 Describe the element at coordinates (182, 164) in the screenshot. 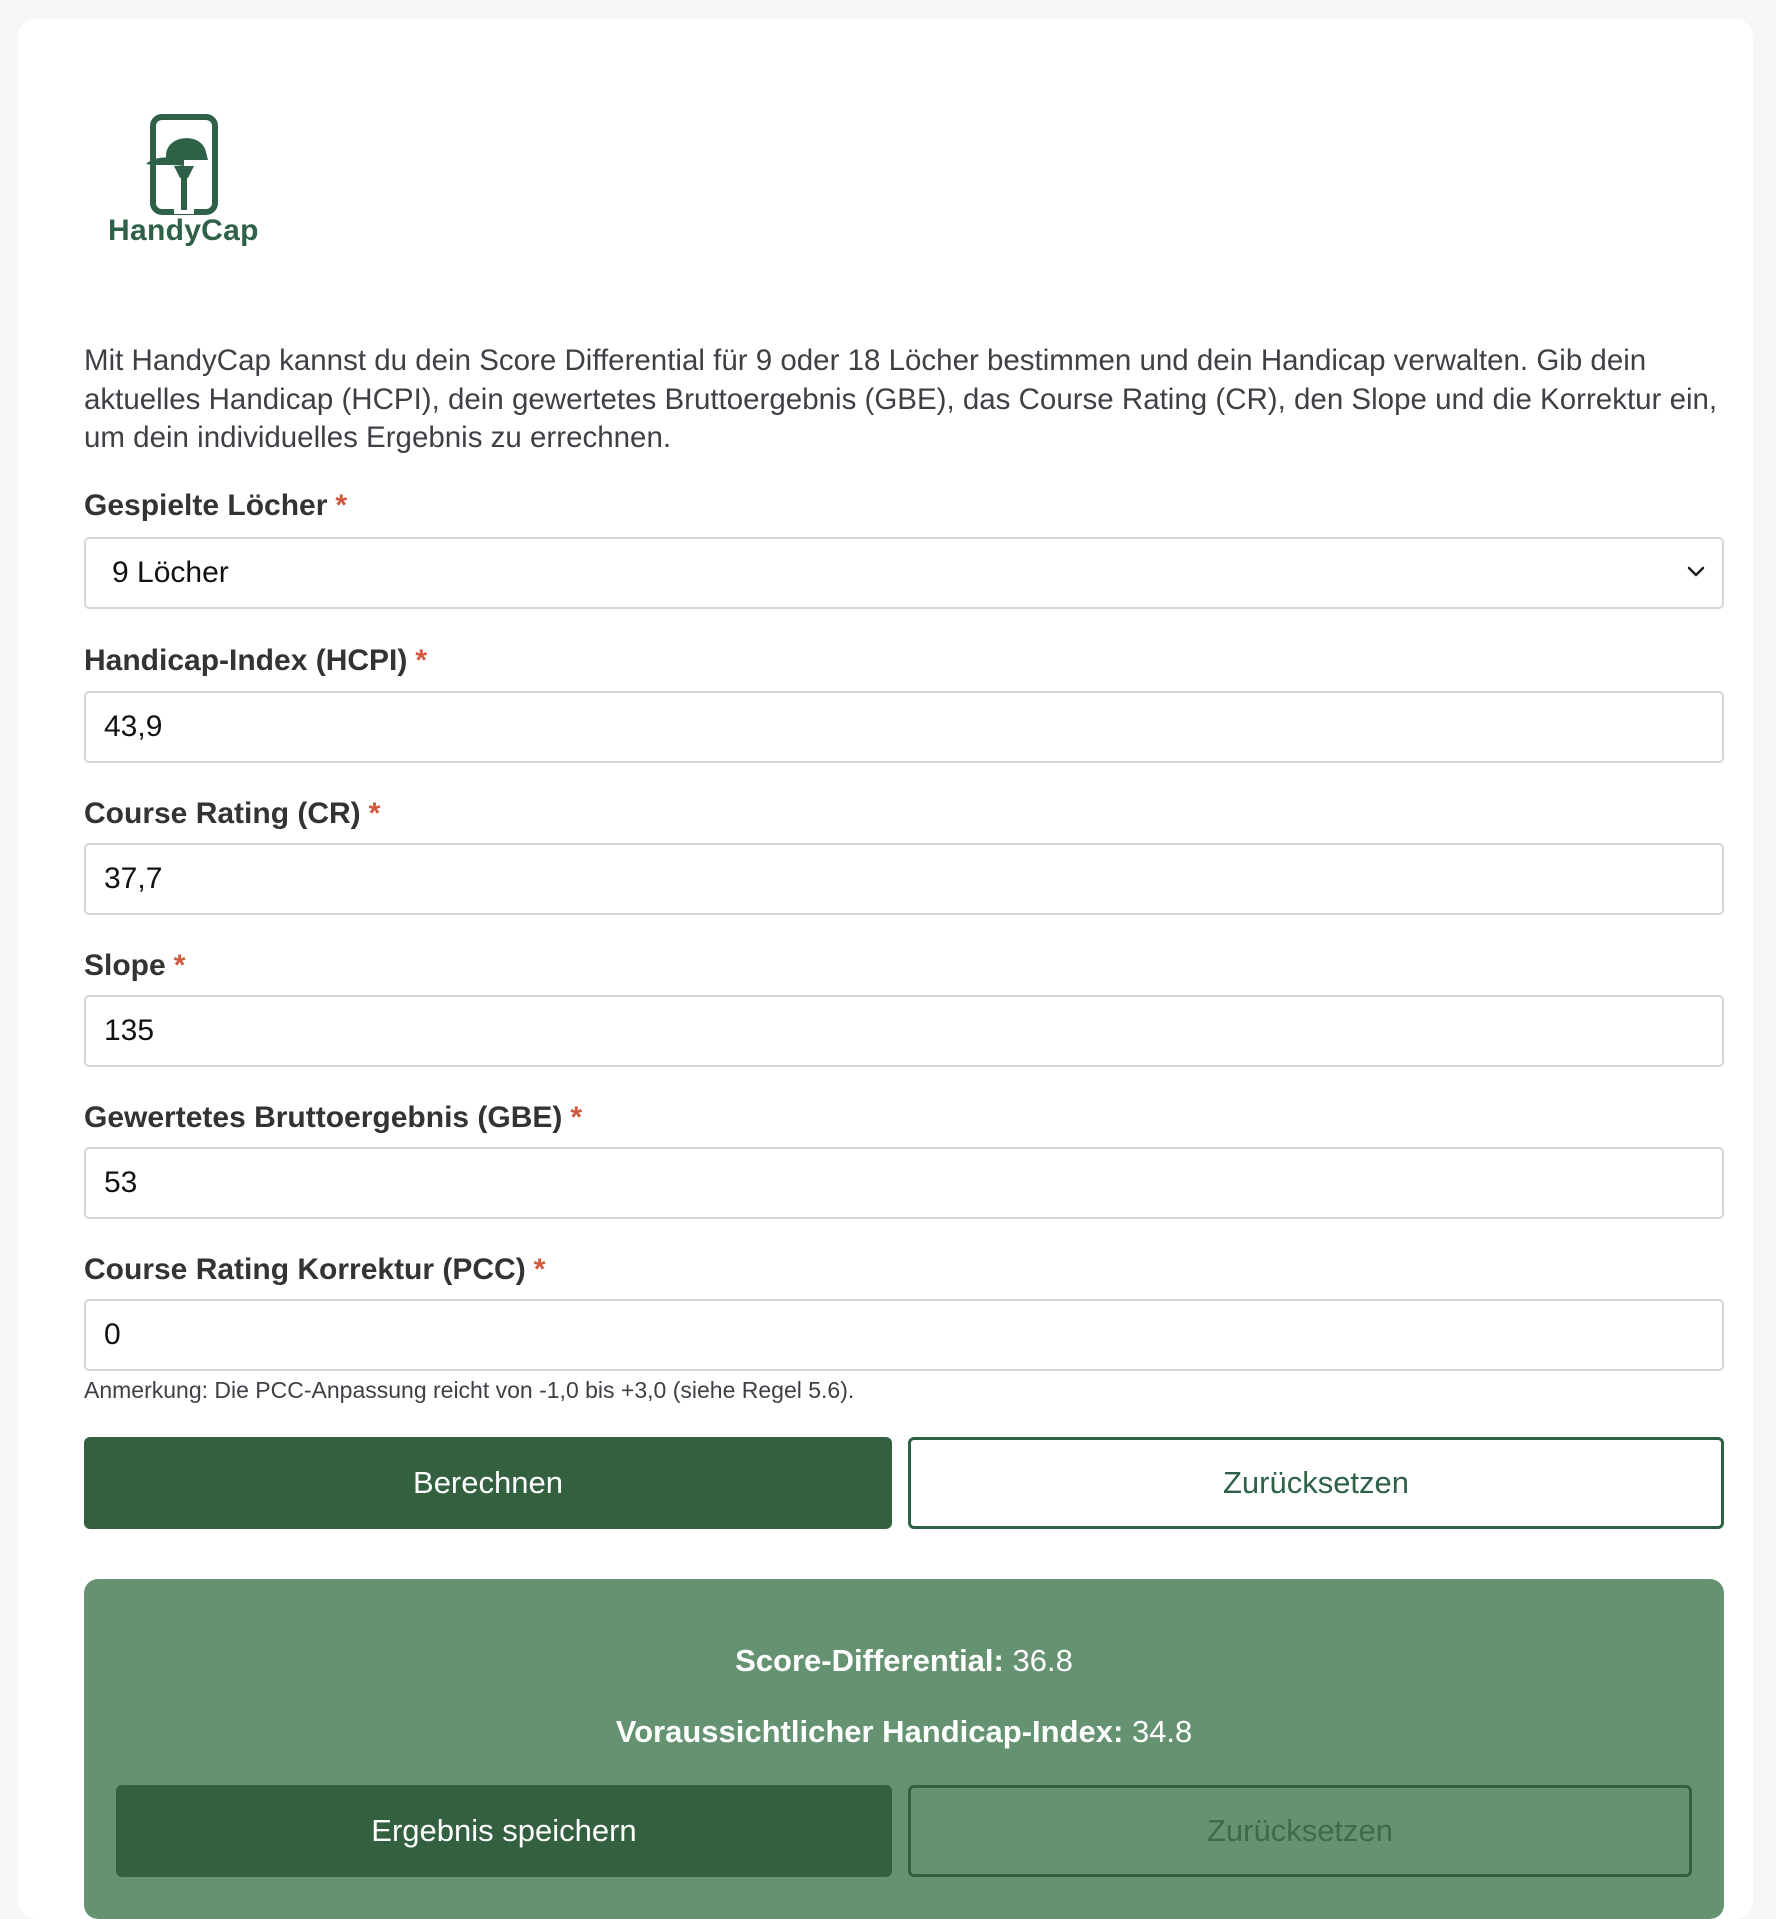

I see `golf-cap-tee-icon` at that location.